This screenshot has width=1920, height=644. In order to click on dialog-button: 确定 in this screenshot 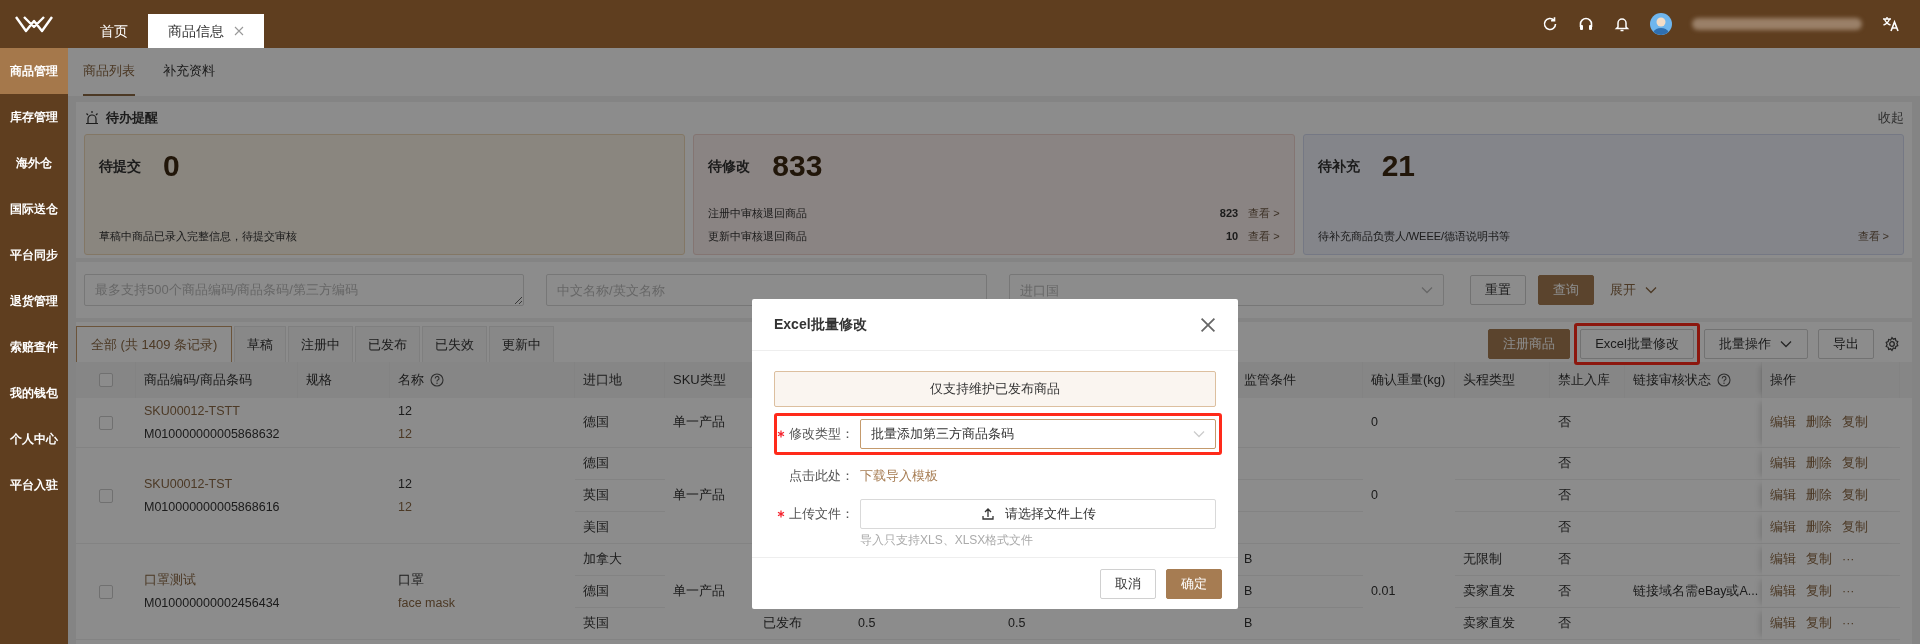, I will do `click(1194, 583)`.